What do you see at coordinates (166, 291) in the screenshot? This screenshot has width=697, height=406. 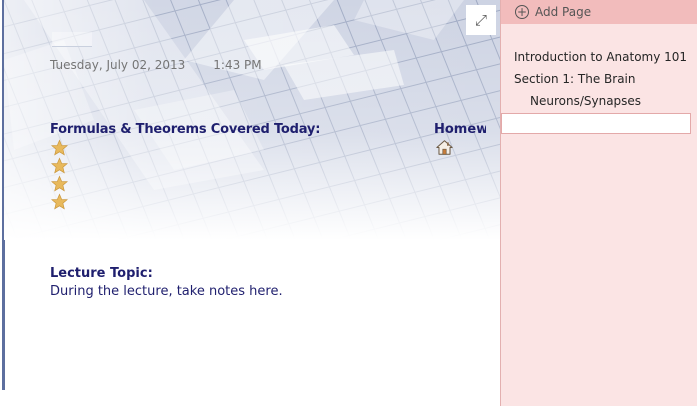 I see `lecture-notes-text: During the lecture, take notes here.` at bounding box center [166, 291].